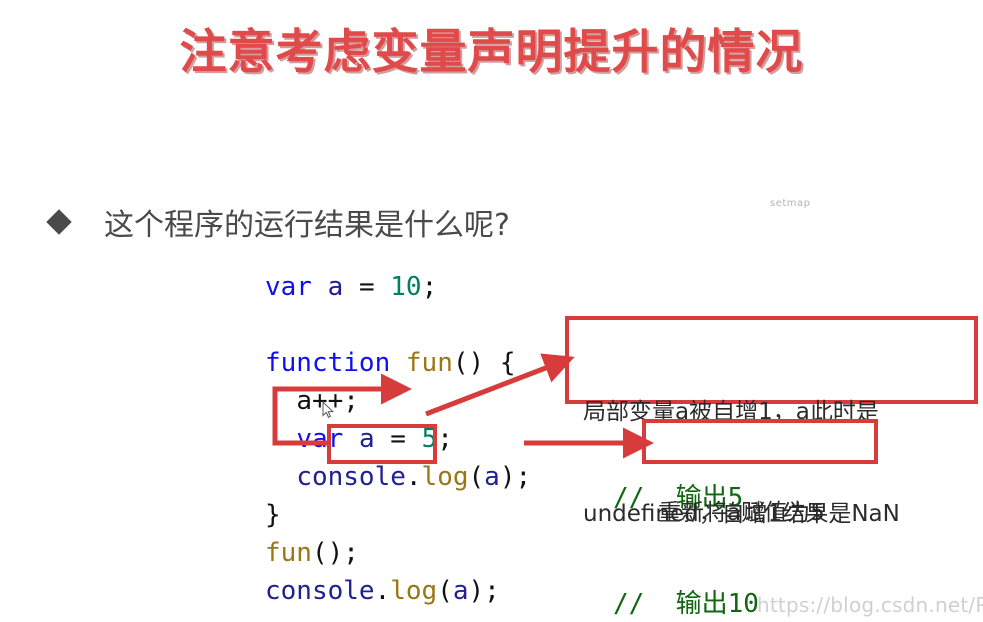  I want to click on code-token: function, so click(328, 363).